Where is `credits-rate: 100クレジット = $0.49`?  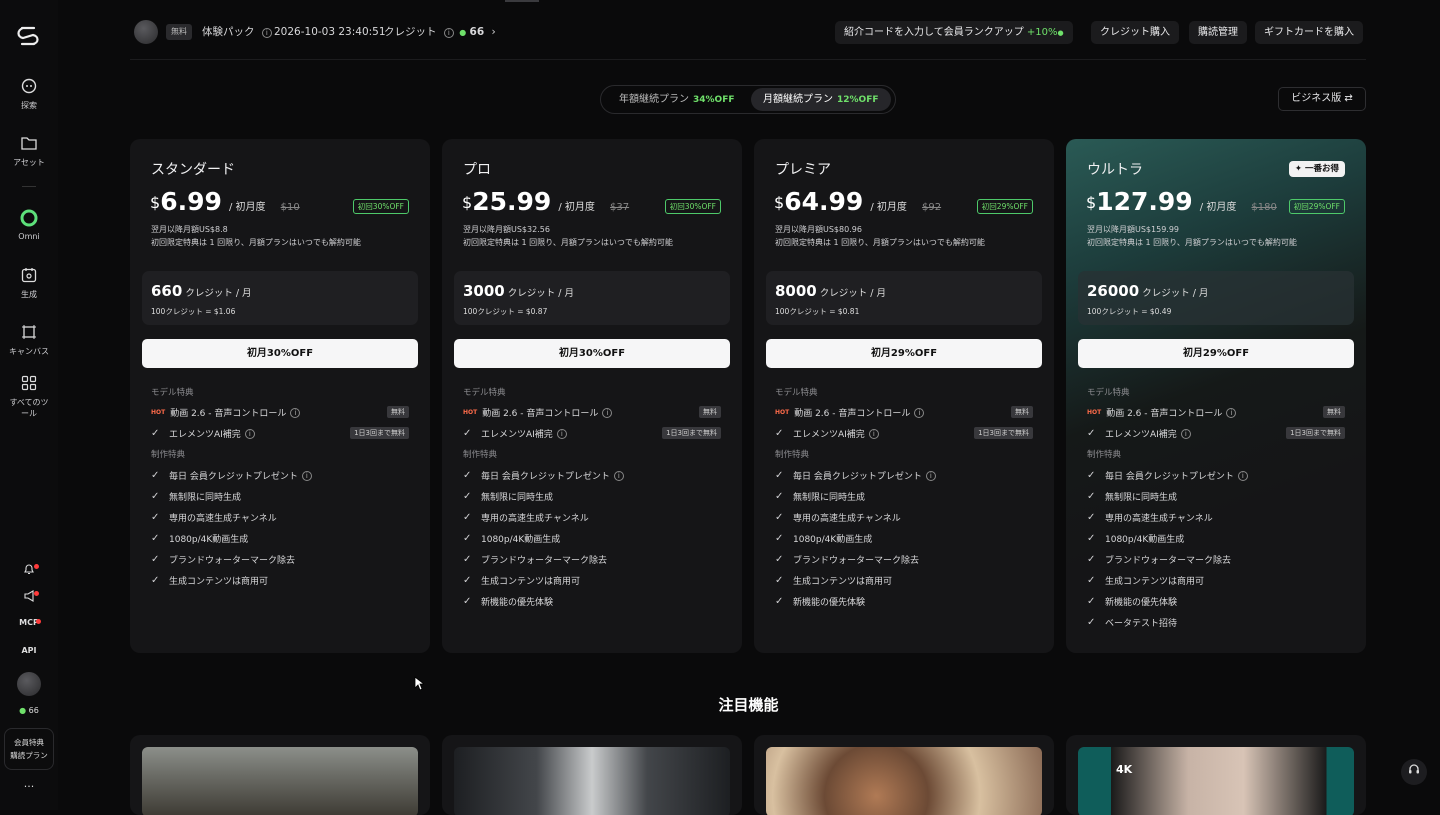
credits-rate: 100クレジット = $0.49 is located at coordinates (1129, 311).